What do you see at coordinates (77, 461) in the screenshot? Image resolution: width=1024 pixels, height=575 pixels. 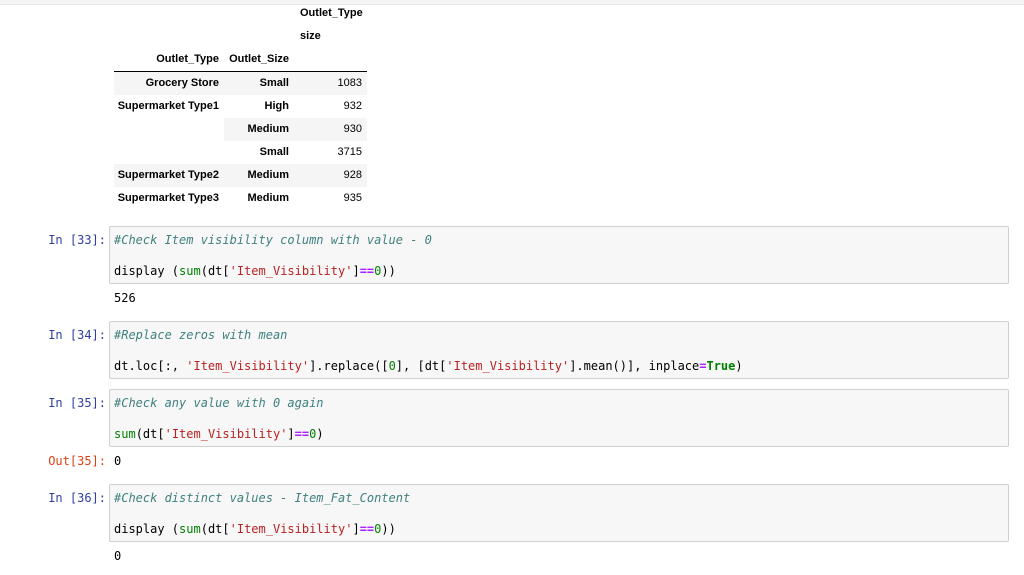 I see `output-prompt: Out[35]:` at bounding box center [77, 461].